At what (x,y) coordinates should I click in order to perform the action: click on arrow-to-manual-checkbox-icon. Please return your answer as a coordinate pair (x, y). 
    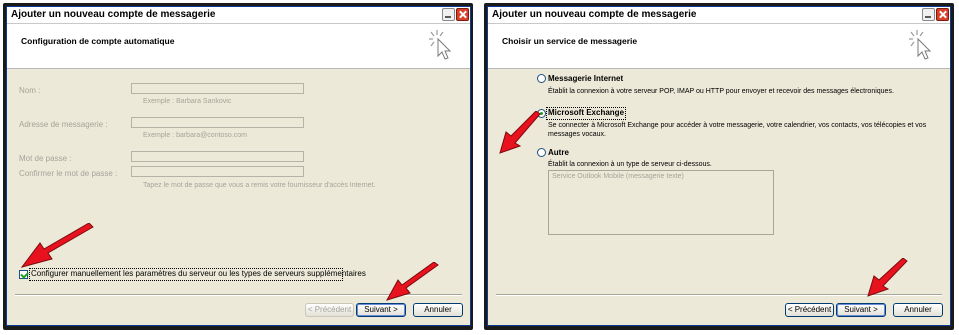
    Looking at the image, I should click on (57, 245).